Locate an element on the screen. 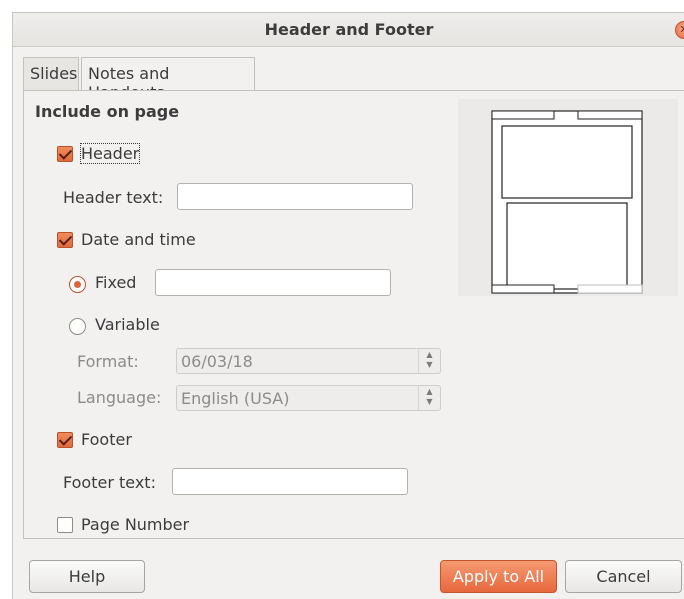 The width and height of the screenshot is (684, 599). help-button: Help is located at coordinates (87, 576).